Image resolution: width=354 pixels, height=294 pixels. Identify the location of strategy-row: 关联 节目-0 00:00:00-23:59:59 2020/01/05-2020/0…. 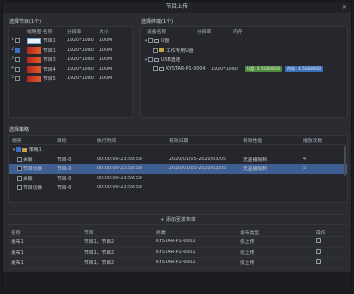
(178, 160).